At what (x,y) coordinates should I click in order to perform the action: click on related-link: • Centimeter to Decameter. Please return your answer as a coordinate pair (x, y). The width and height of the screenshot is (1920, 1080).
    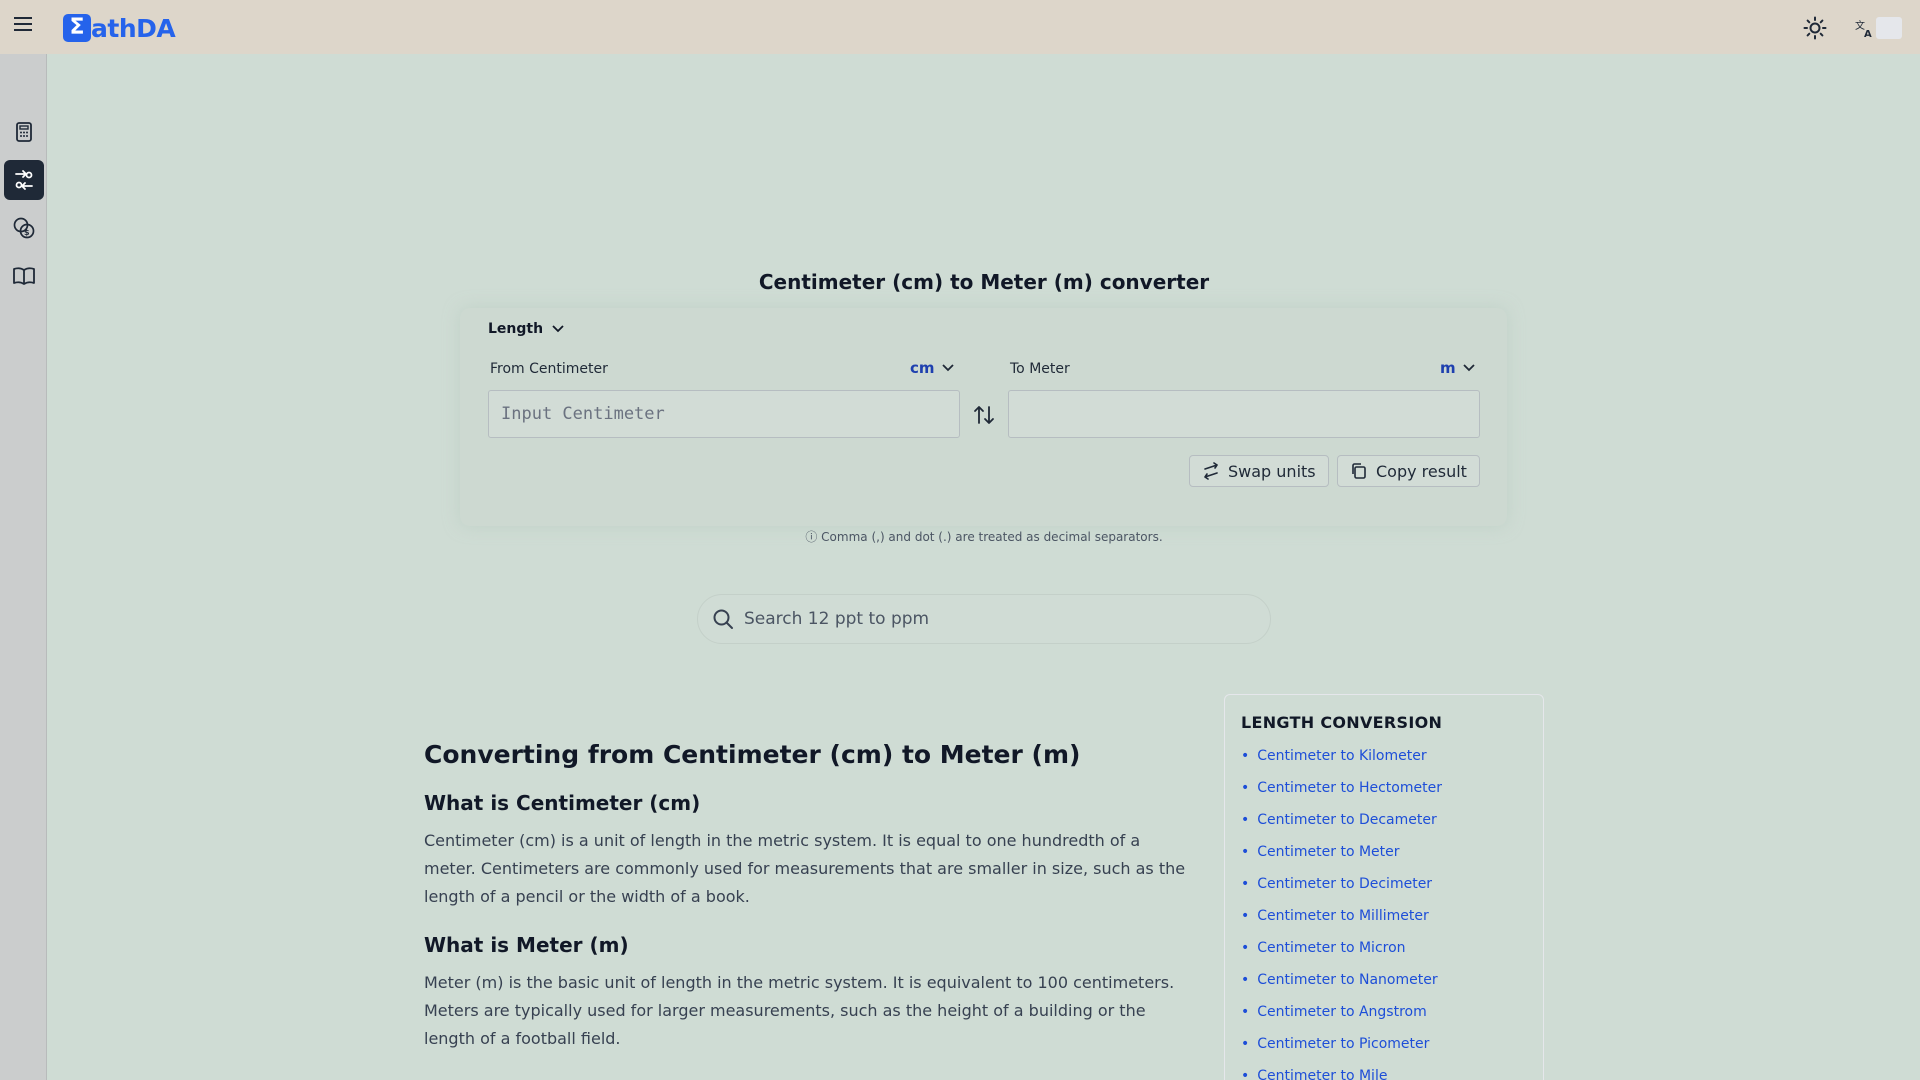
    Looking at the image, I should click on (1384, 820).